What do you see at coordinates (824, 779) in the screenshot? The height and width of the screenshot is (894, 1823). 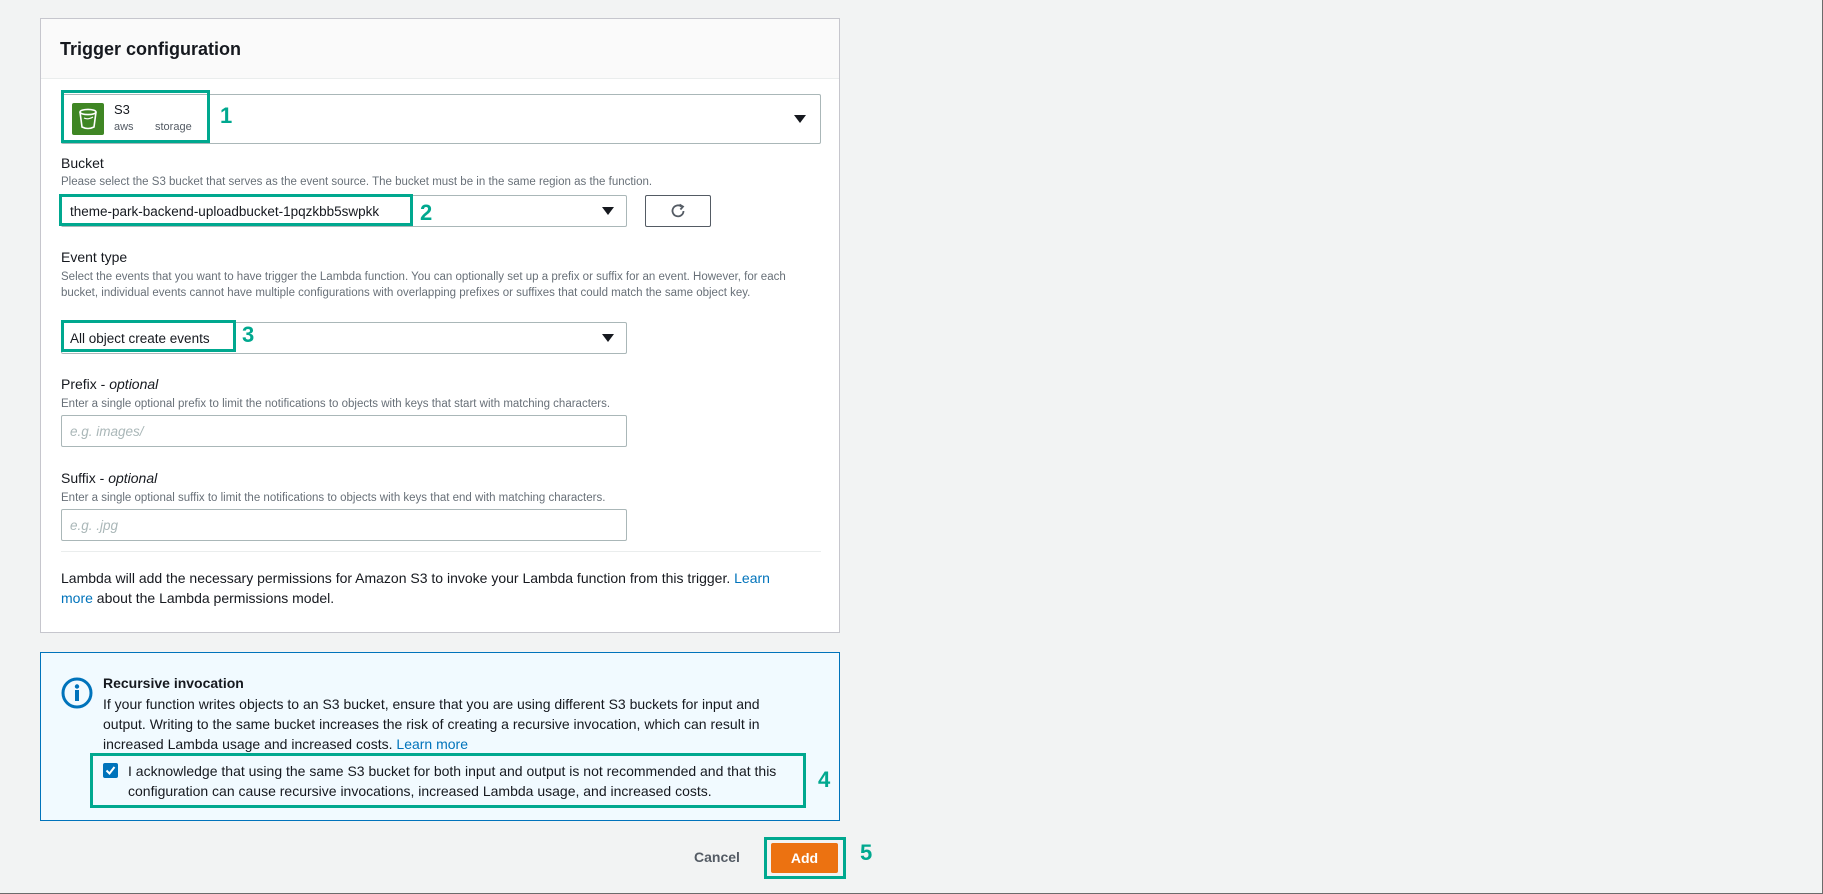 I see `annotation-number-4: 4` at bounding box center [824, 779].